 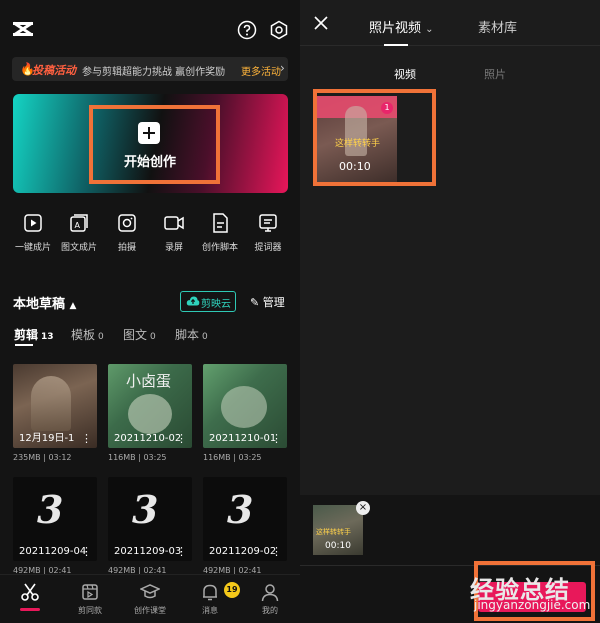 What do you see at coordinates (30, 592) in the screenshot?
I see `scissors-icon` at bounding box center [30, 592].